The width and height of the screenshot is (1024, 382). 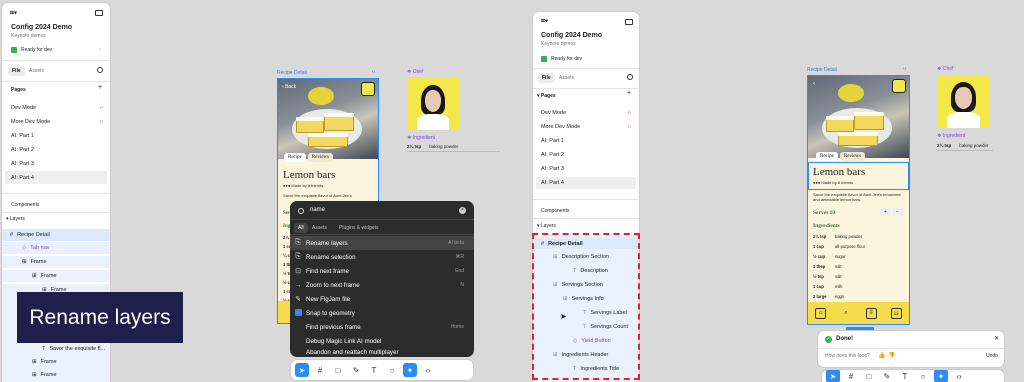 What do you see at coordinates (358, 228) in the screenshot?
I see `tab-plugins: Plugins & widgets` at bounding box center [358, 228].